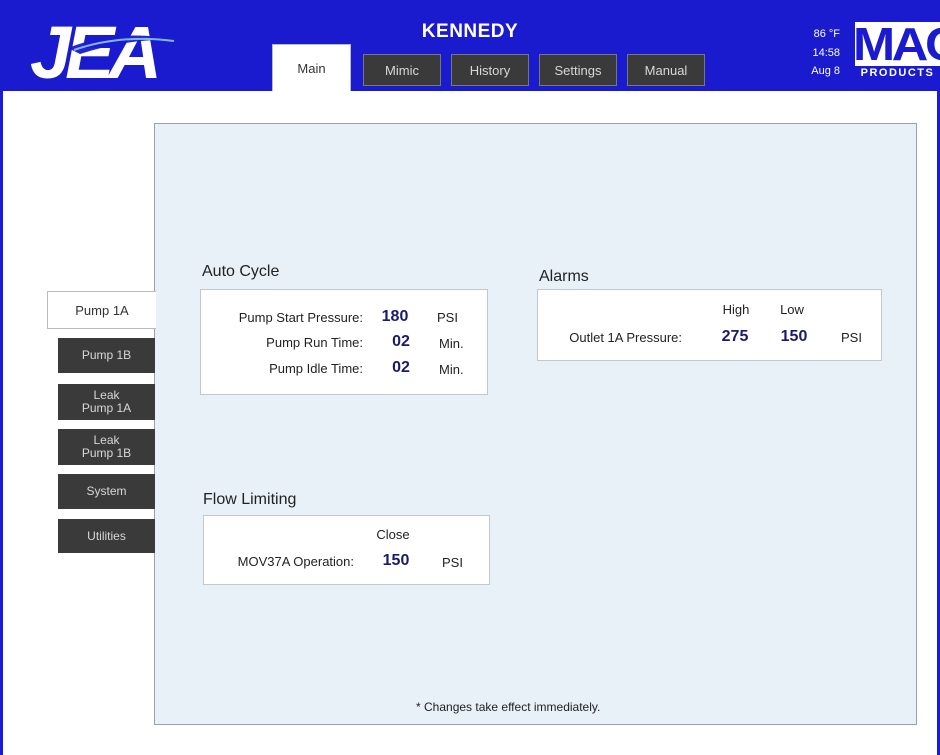  What do you see at coordinates (250, 499) in the screenshot?
I see `flow-limiting-title: Flow Limiting` at bounding box center [250, 499].